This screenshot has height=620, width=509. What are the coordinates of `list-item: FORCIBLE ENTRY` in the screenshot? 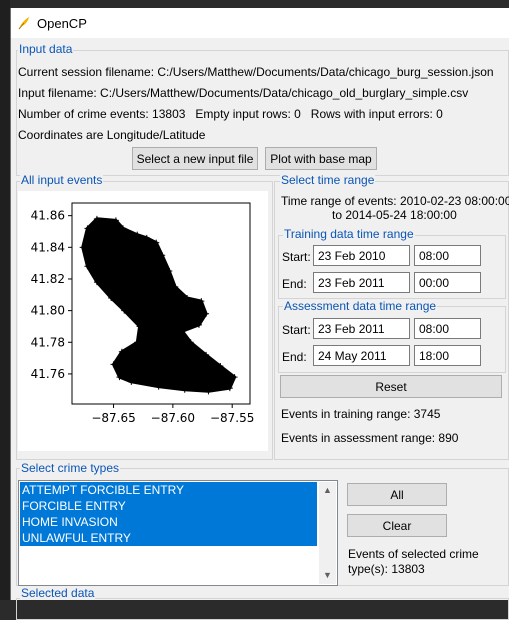 It's located at (168, 506).